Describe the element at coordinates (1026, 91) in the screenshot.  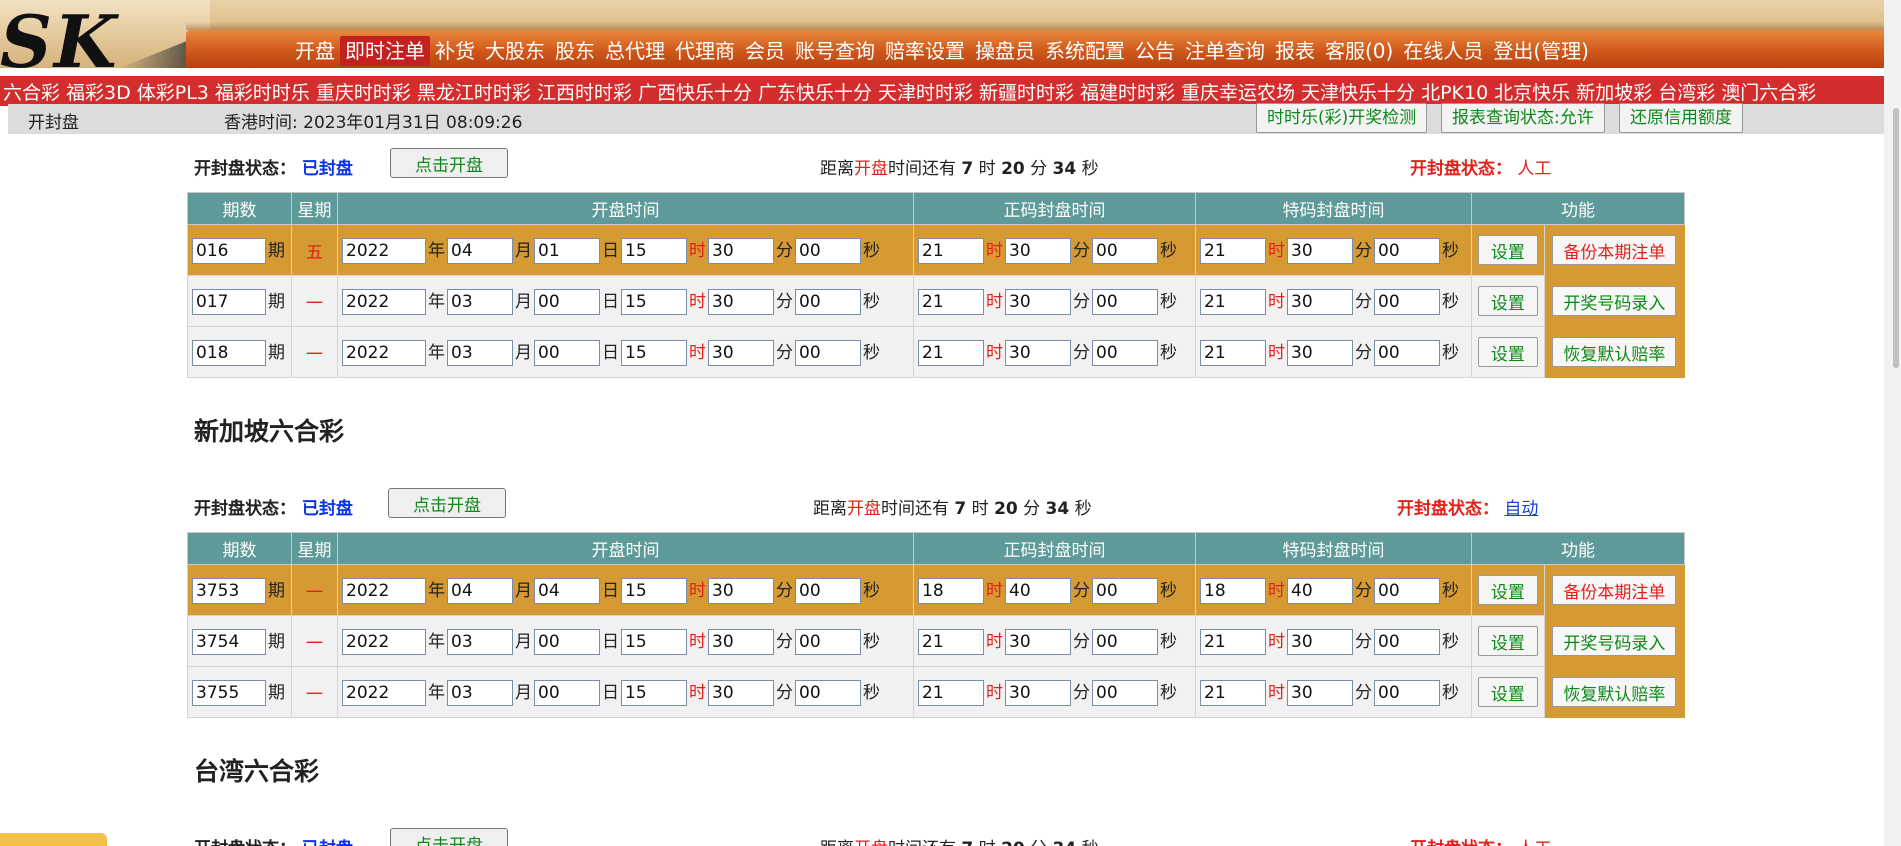
I see `lottery-item-10: 新疆时时彩` at that location.